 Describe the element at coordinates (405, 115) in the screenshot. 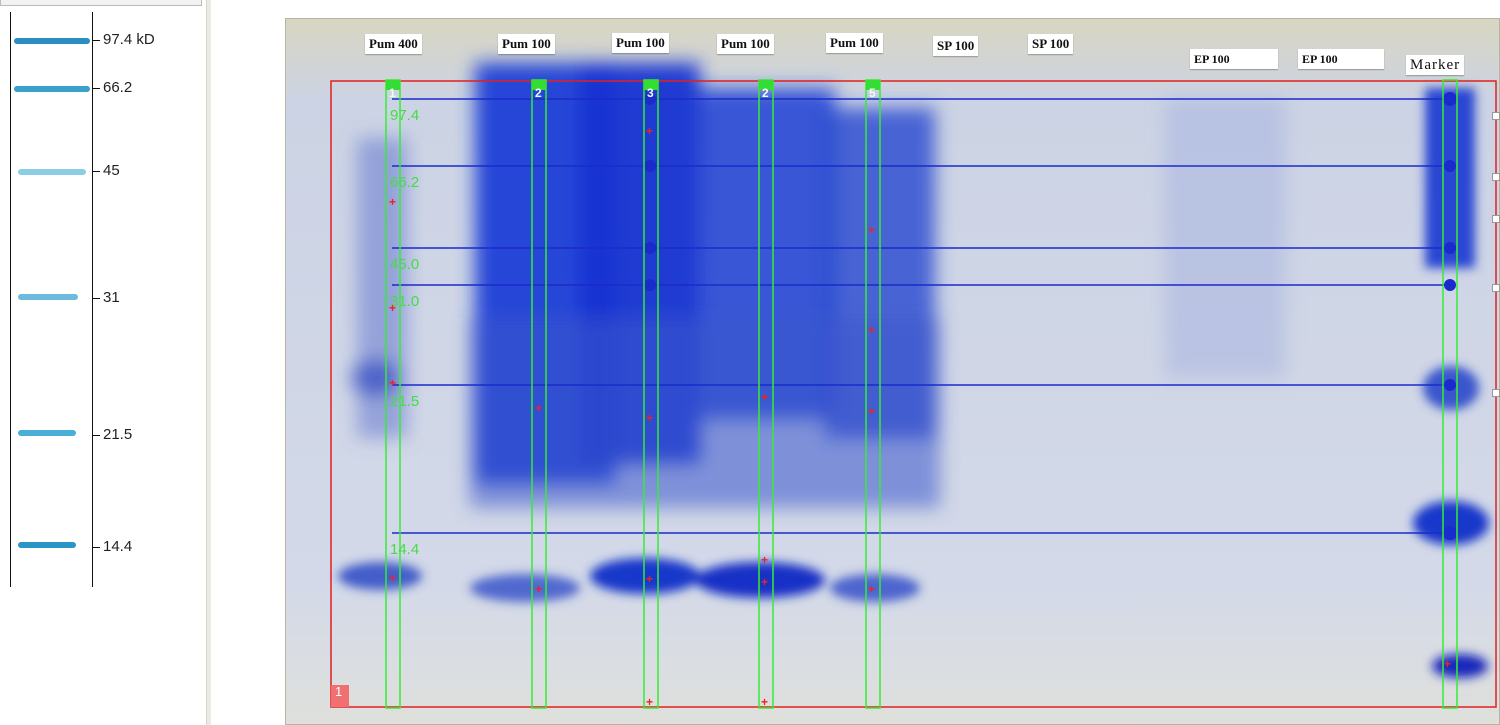

I see `marker-value-97: 97.4` at that location.